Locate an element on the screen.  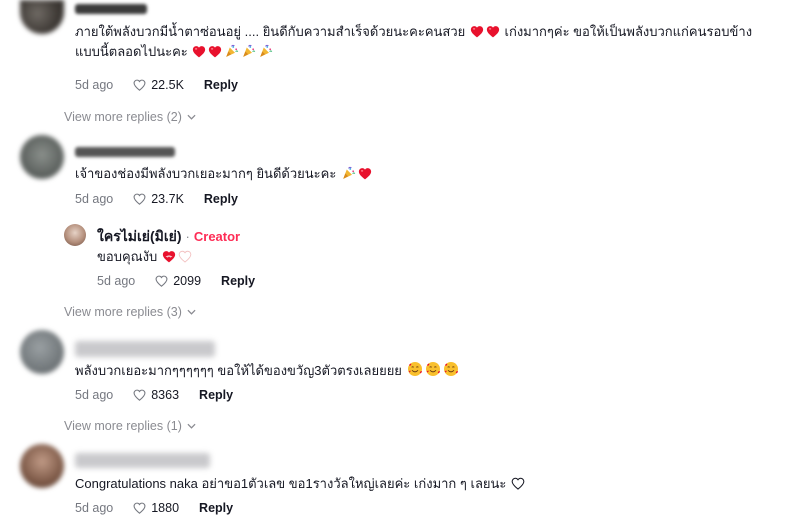
heart-with-ribbon-emoji is located at coordinates (169, 256).